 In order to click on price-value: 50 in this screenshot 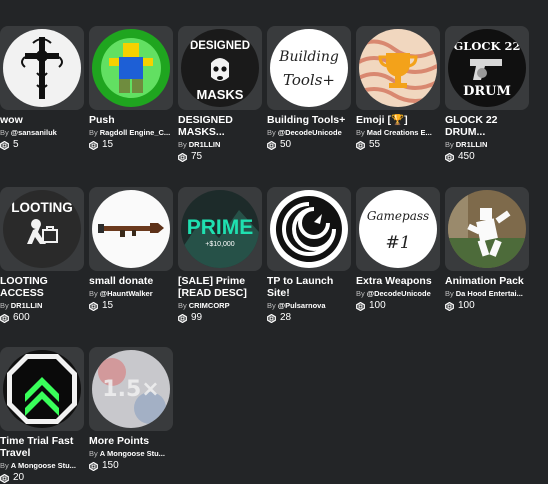, I will do `click(286, 144)`.